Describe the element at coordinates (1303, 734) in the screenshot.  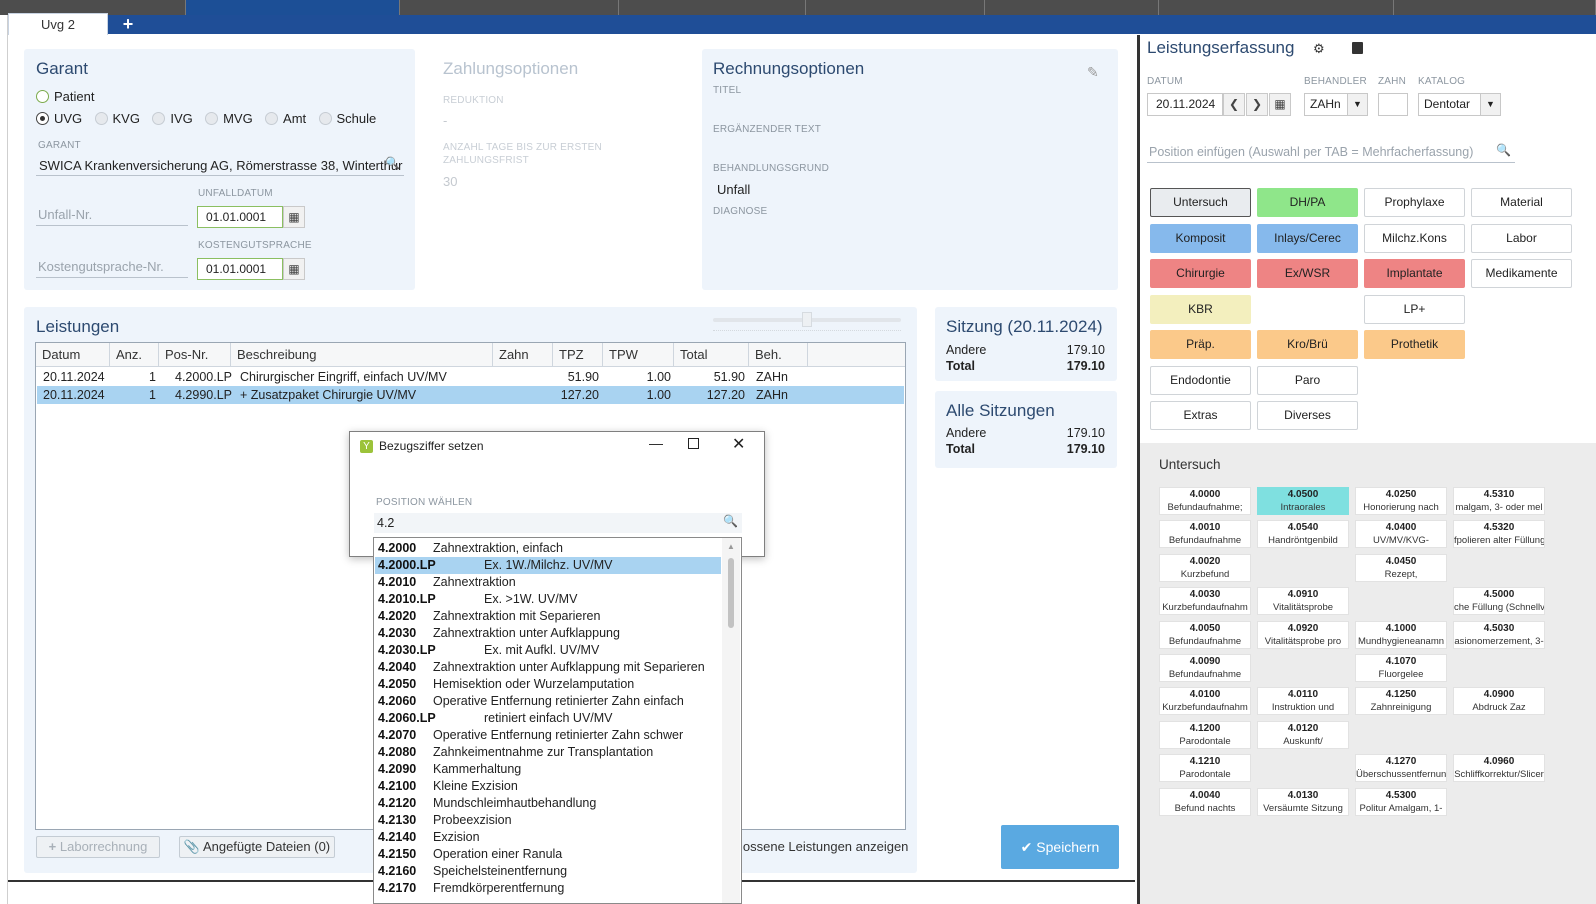
I see `position-tile: 4.0120 Auskunft/` at that location.